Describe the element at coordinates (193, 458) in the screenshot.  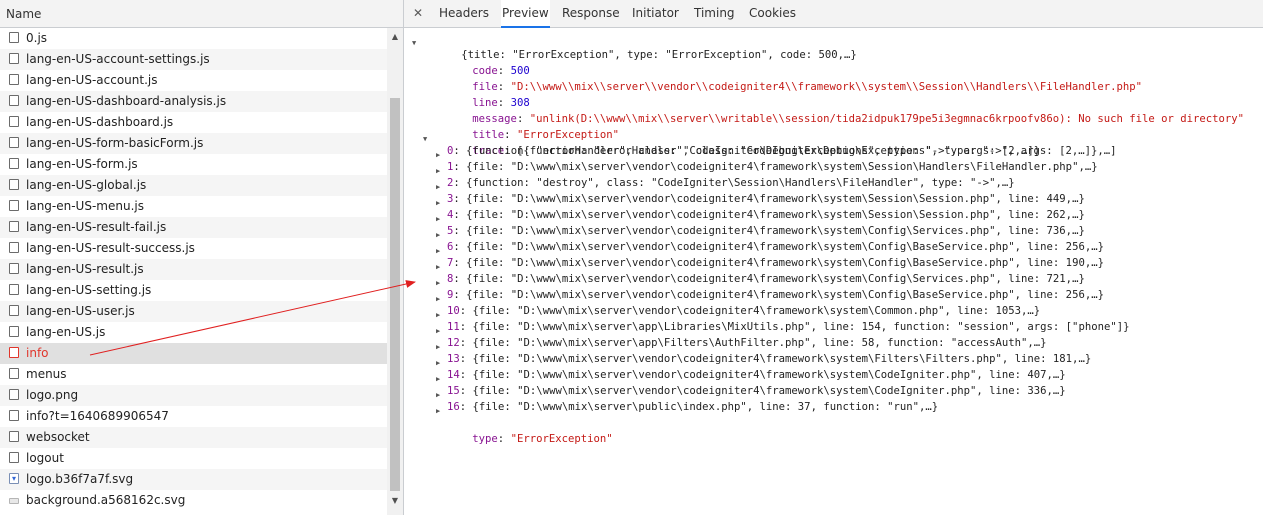
I see `request-row: logout` at that location.